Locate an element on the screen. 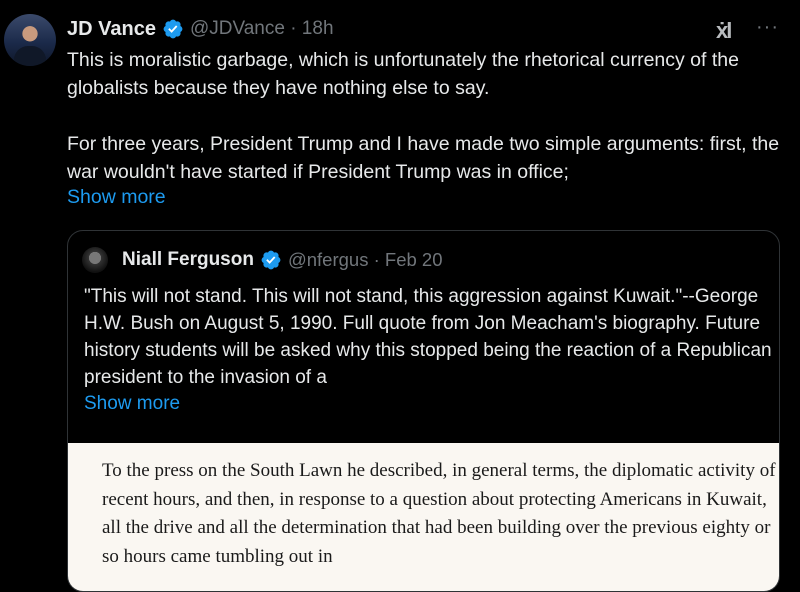 The image size is (800, 592). author-name: JD Vance is located at coordinates (111, 29).